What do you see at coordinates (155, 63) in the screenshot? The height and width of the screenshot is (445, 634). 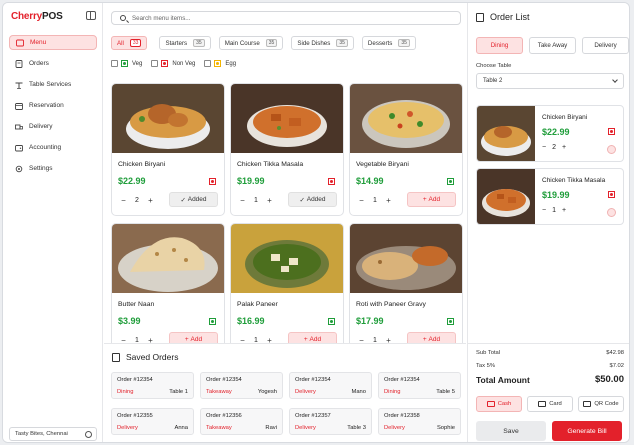 I see `non-veg-checkbox` at bounding box center [155, 63].